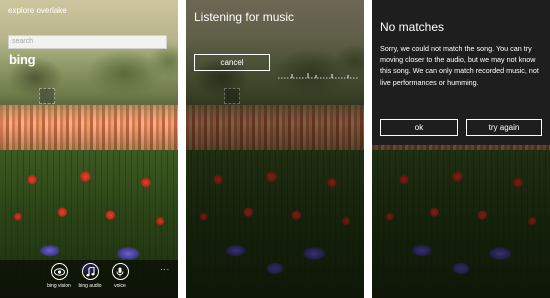 The height and width of the screenshot is (298, 550). Describe the element at coordinates (120, 286) in the screenshot. I see `voice-label: voice` at that location.